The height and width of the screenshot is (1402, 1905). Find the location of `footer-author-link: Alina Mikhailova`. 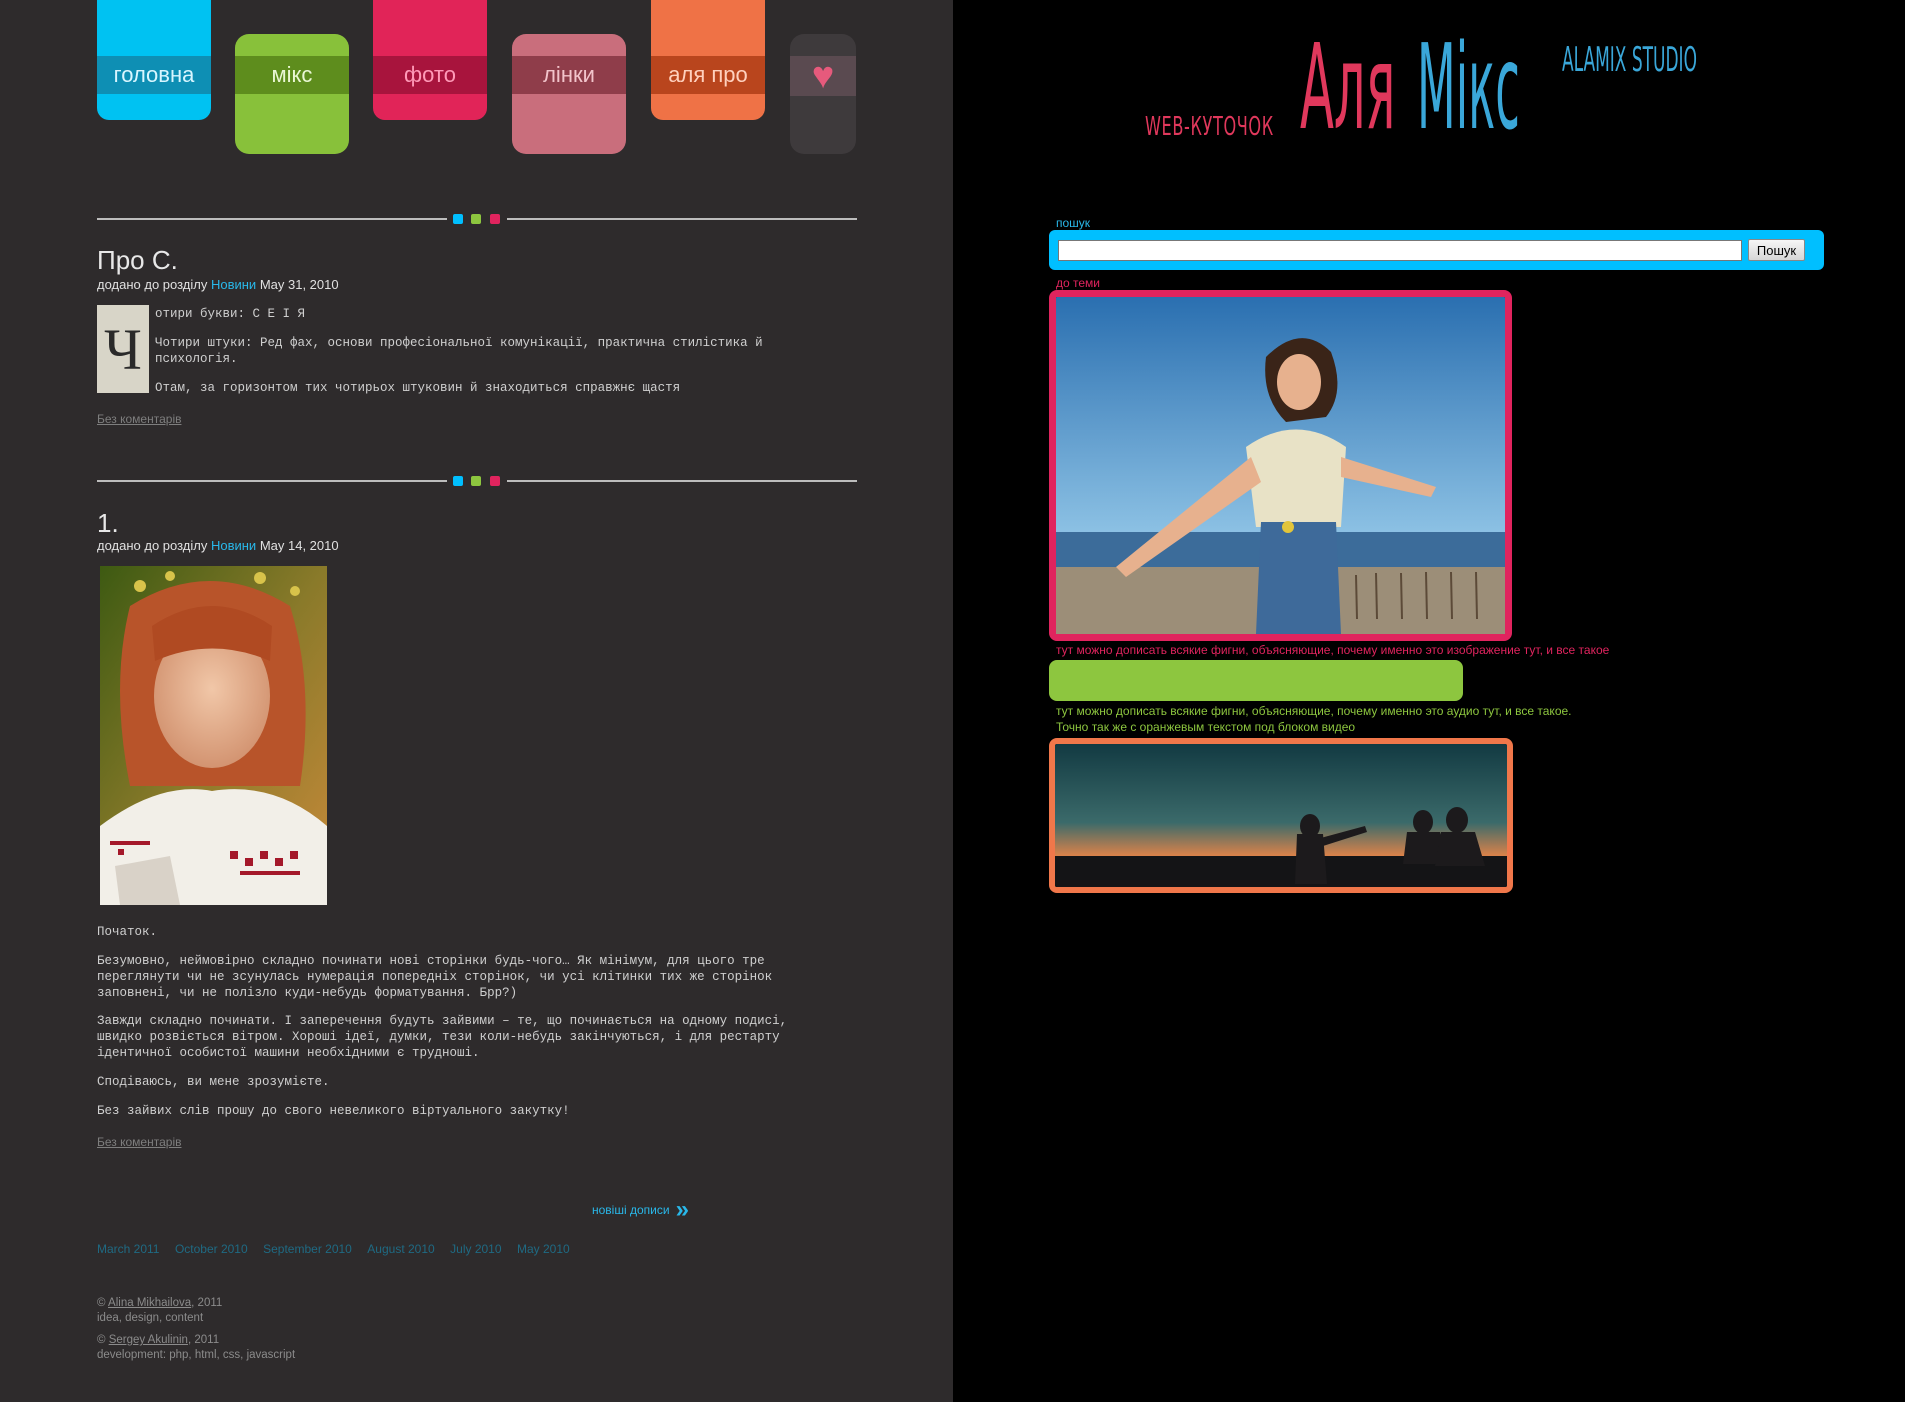

footer-author-link: Alina Mikhailova is located at coordinates (149, 1303).